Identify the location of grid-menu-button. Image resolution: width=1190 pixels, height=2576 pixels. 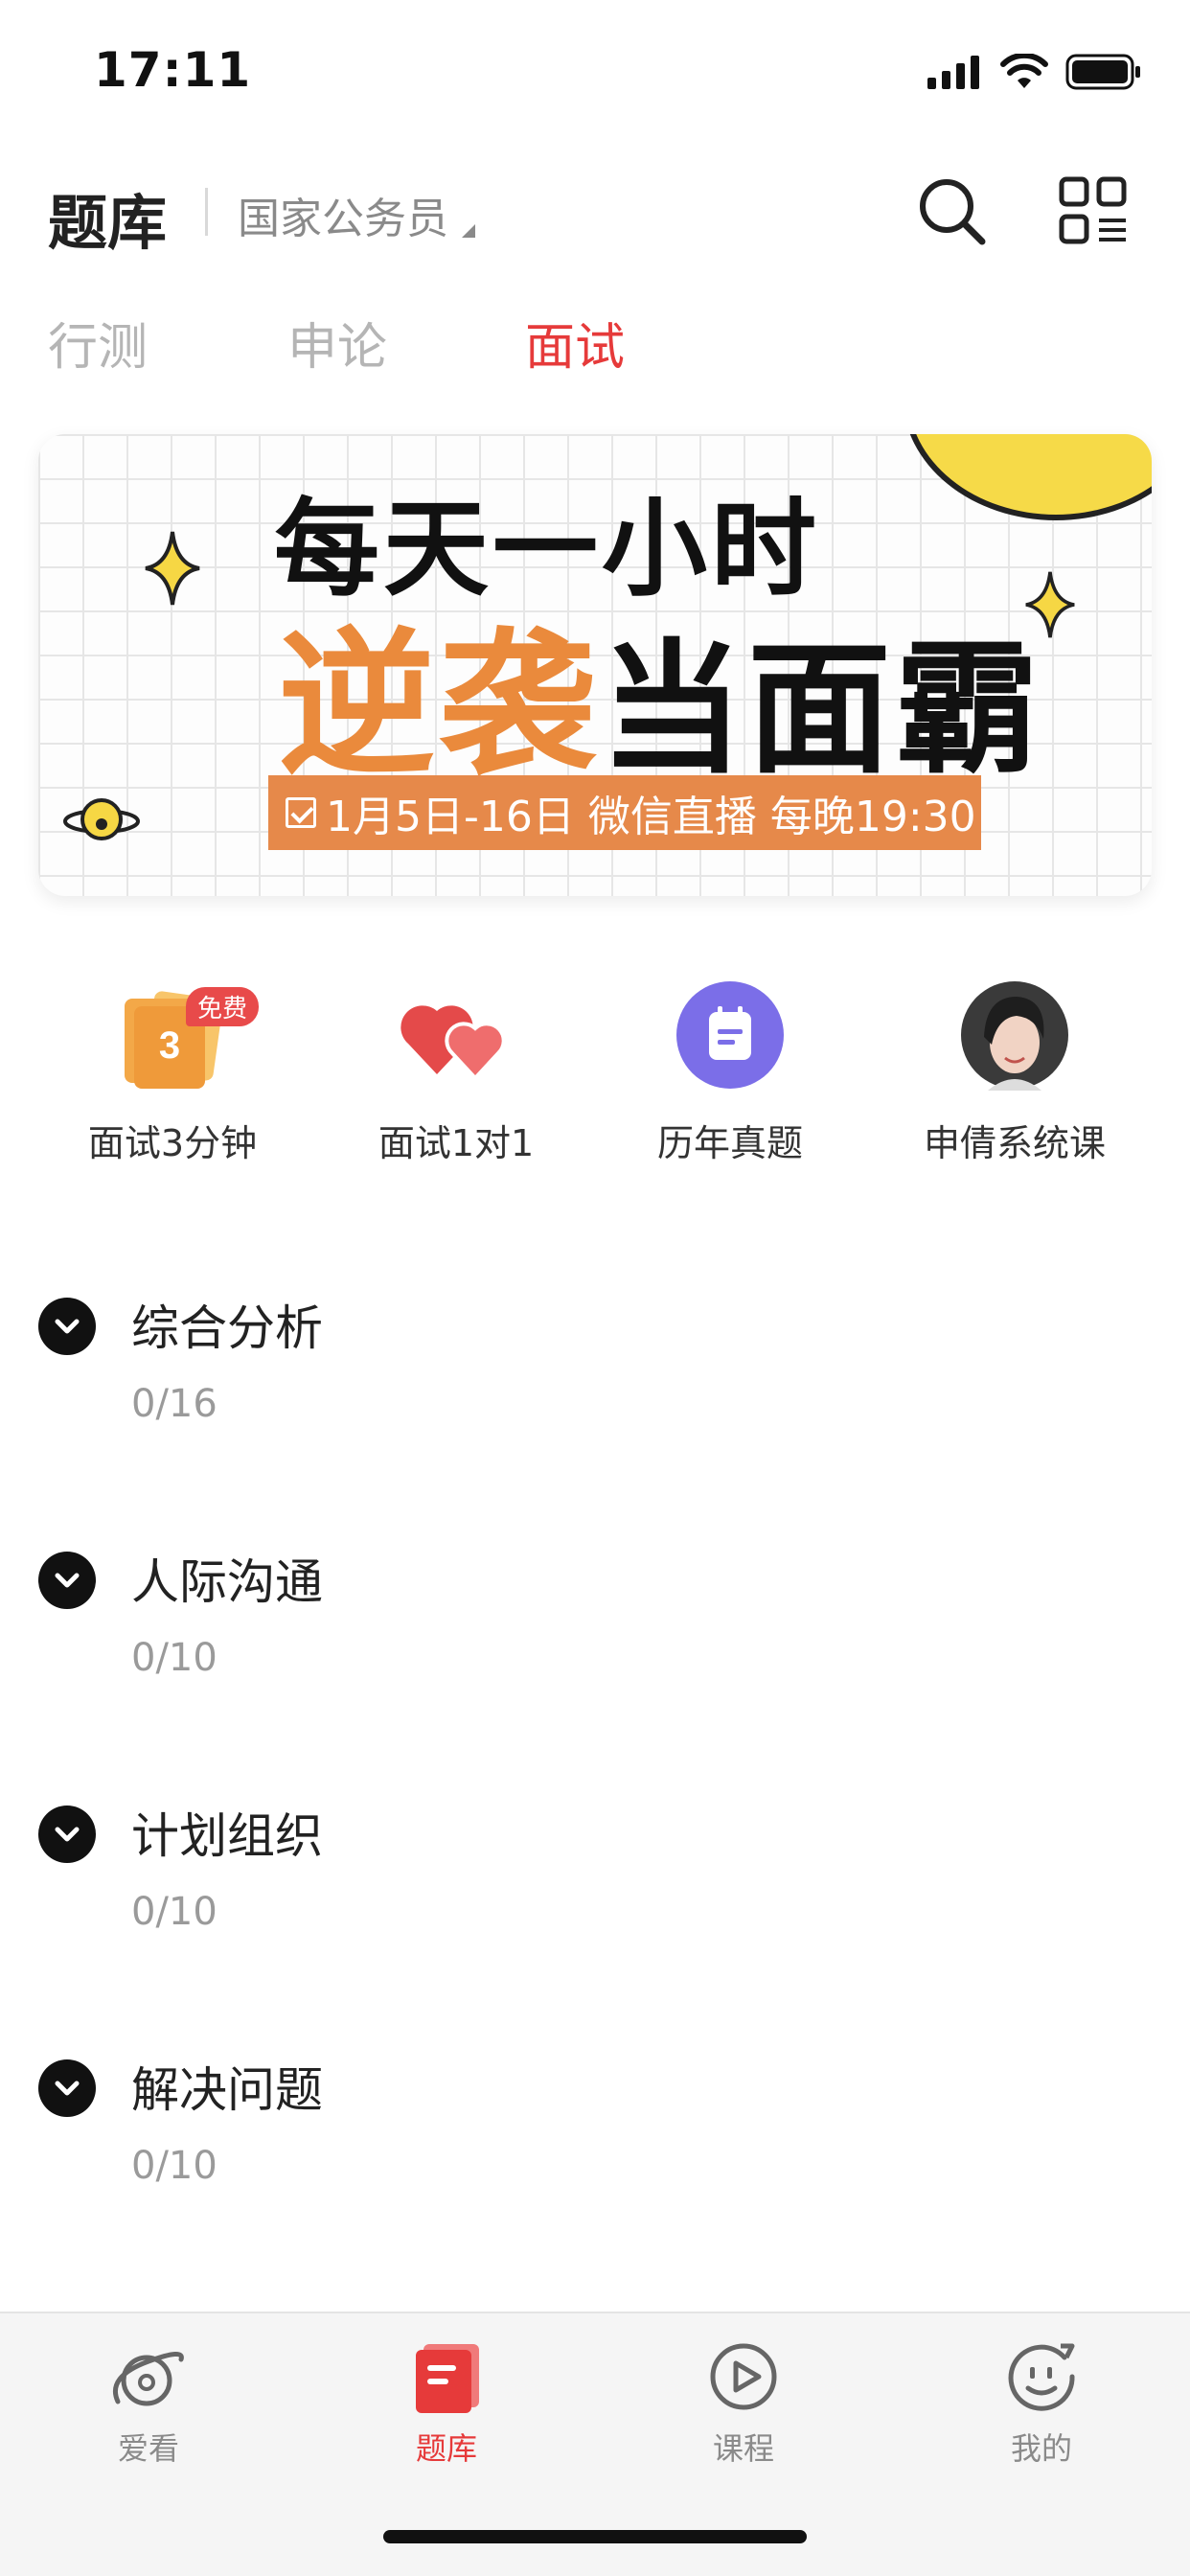
(1094, 210).